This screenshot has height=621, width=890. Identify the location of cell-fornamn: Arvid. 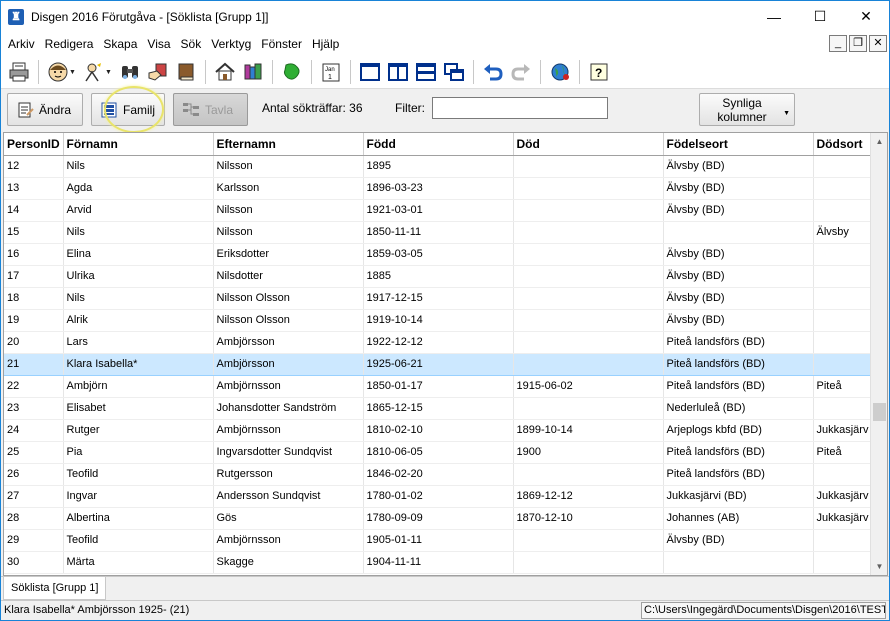
(138, 210).